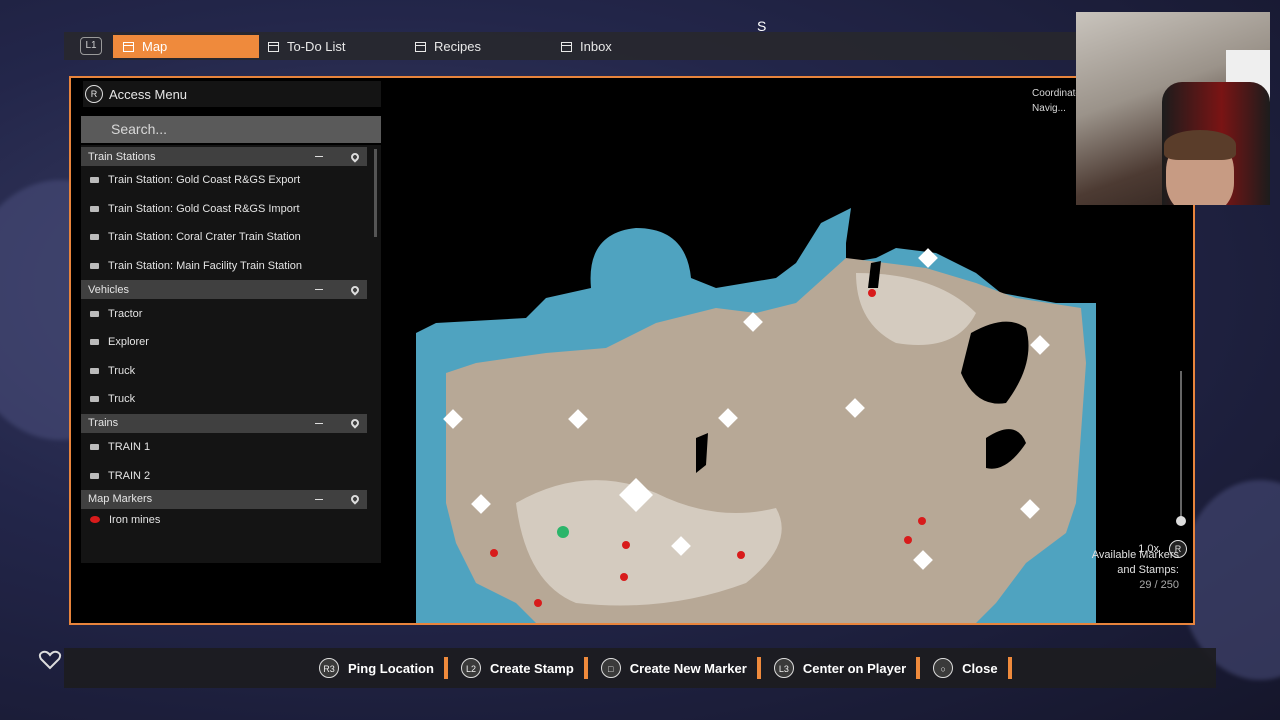  What do you see at coordinates (155, 46) in the screenshot?
I see `tab-label: Map` at bounding box center [155, 46].